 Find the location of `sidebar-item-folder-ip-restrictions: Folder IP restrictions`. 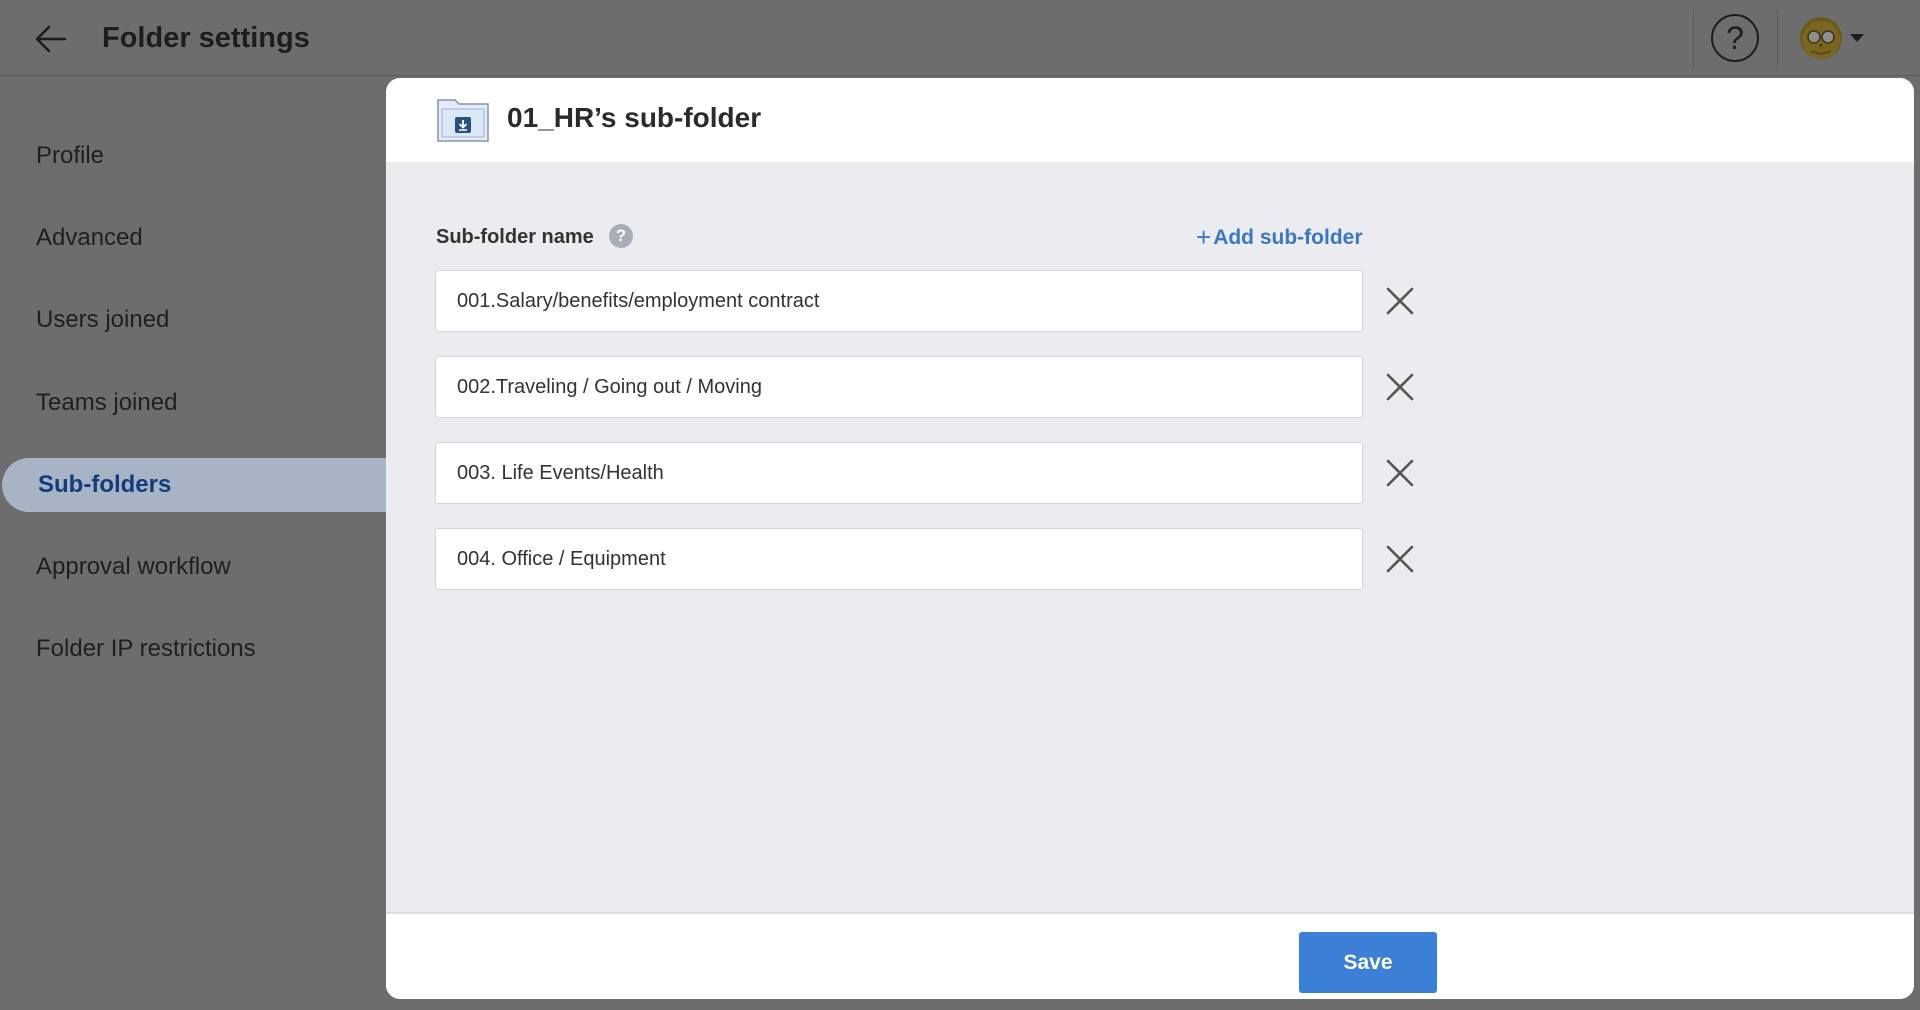

sidebar-item-folder-ip-restrictions: Folder IP restrictions is located at coordinates (193, 649).